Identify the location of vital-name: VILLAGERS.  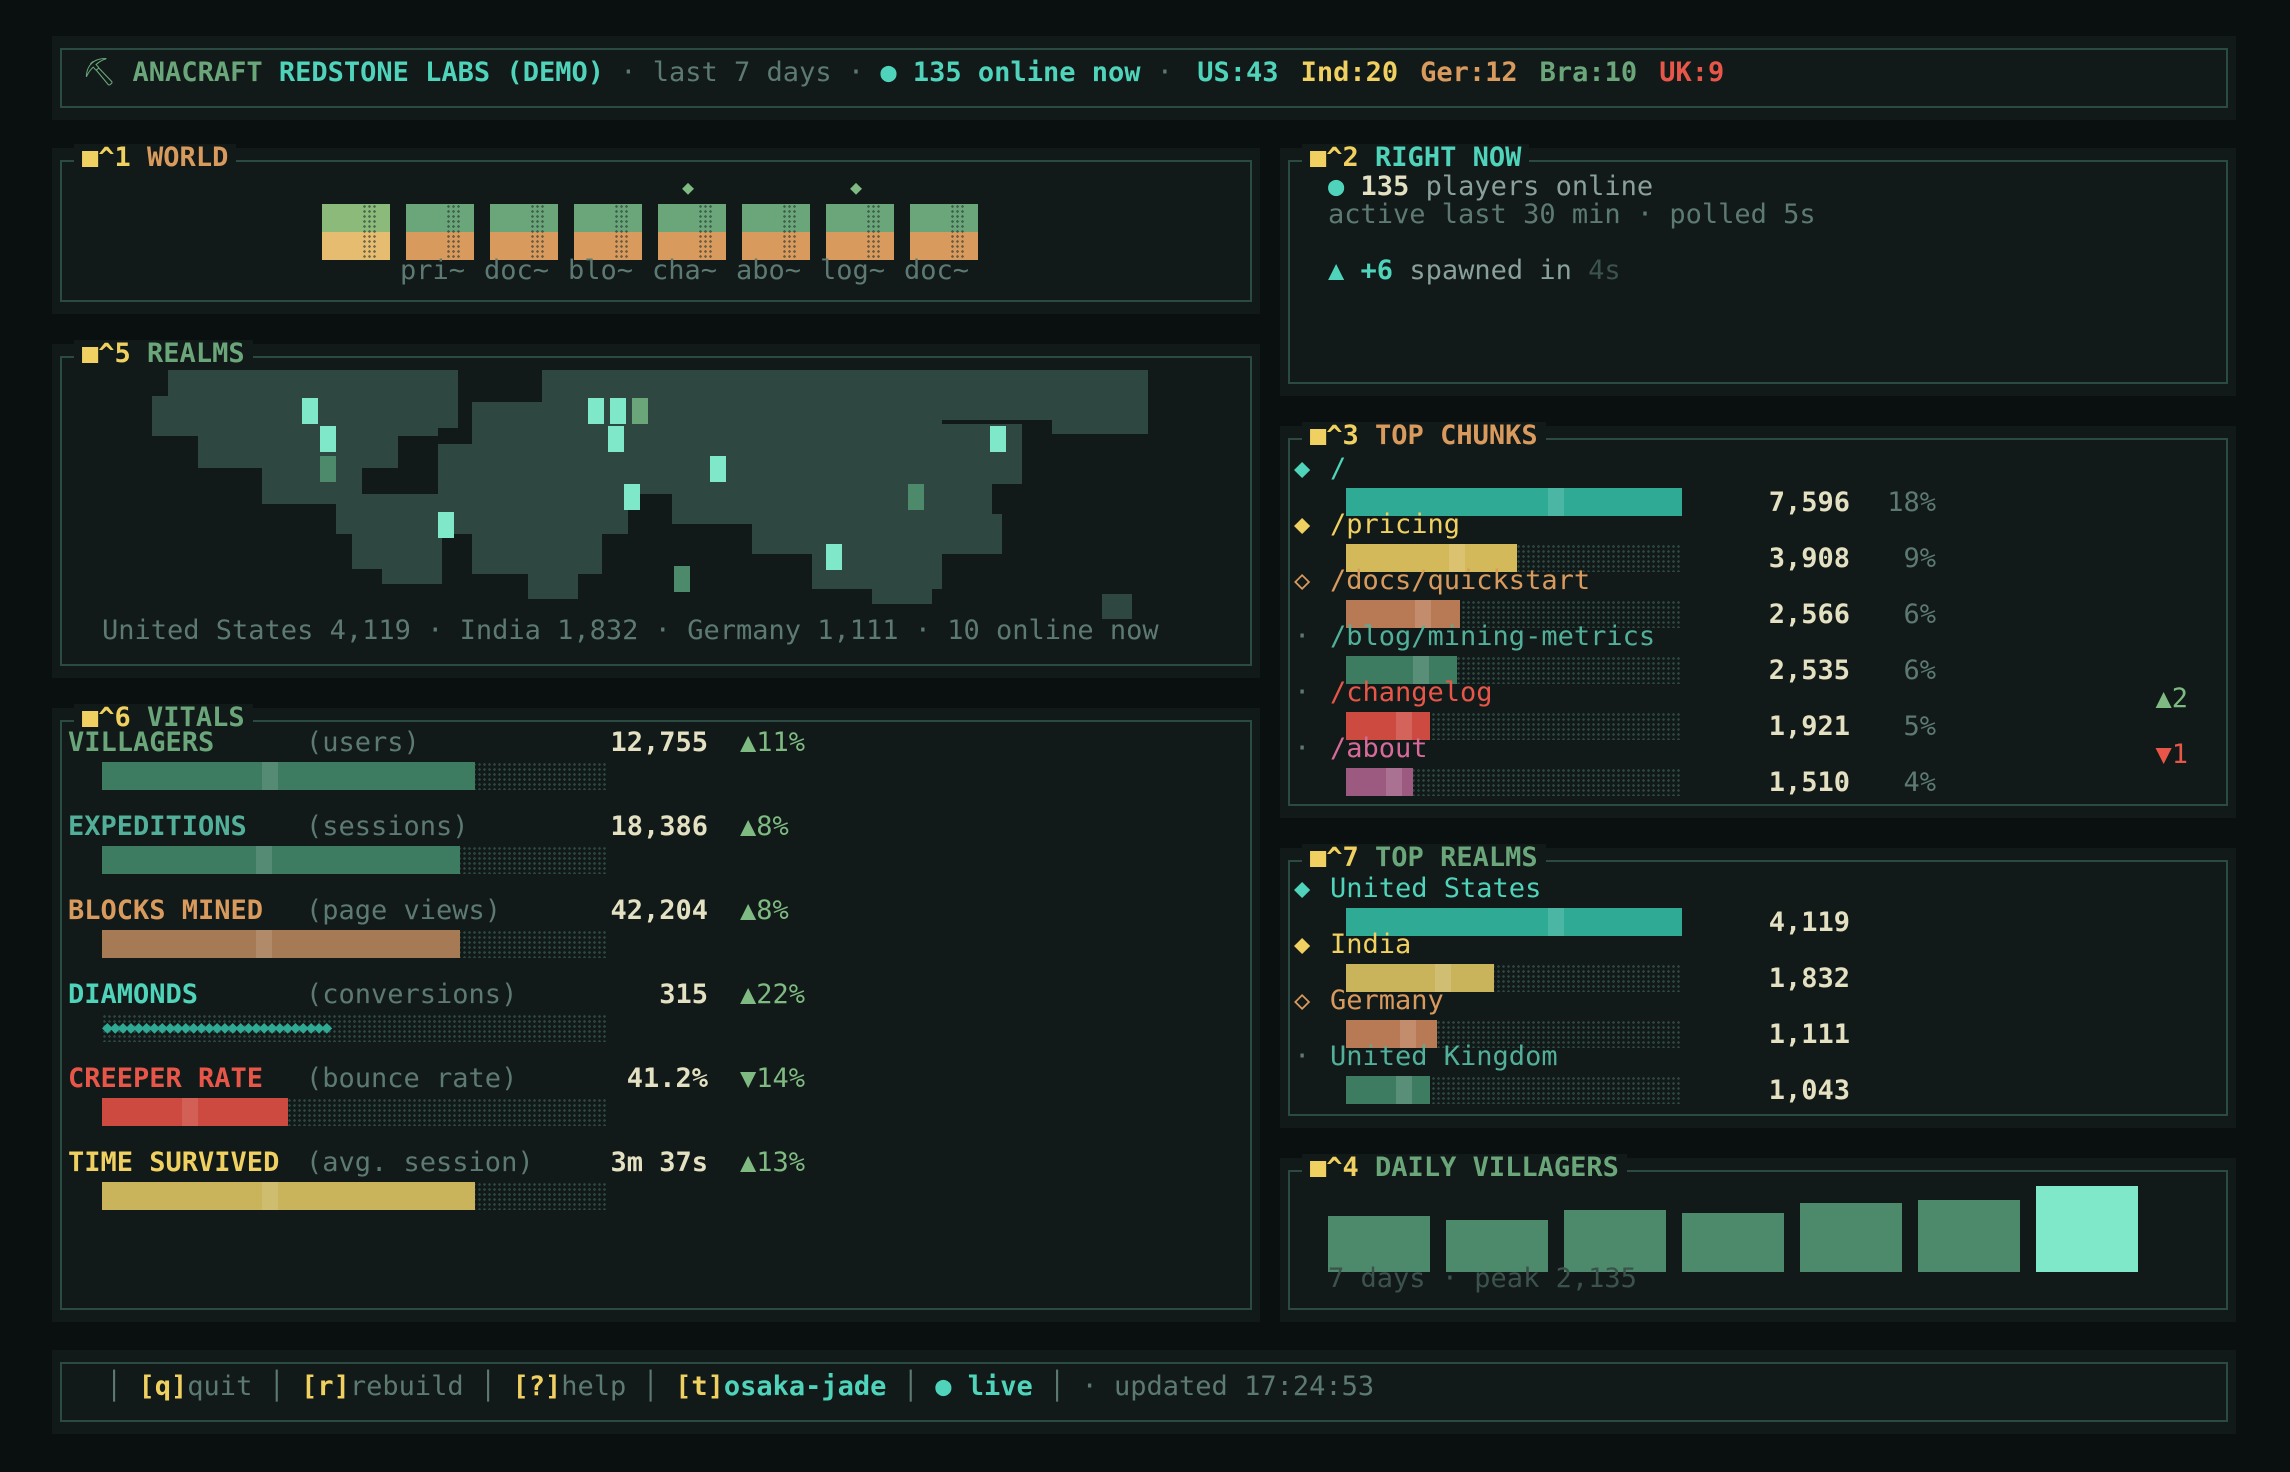
(141, 742).